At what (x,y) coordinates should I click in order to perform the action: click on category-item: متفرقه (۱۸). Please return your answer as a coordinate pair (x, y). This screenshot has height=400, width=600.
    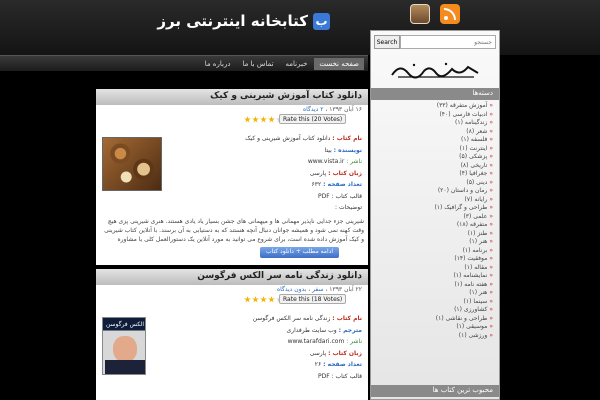
    Looking at the image, I should click on (435, 225).